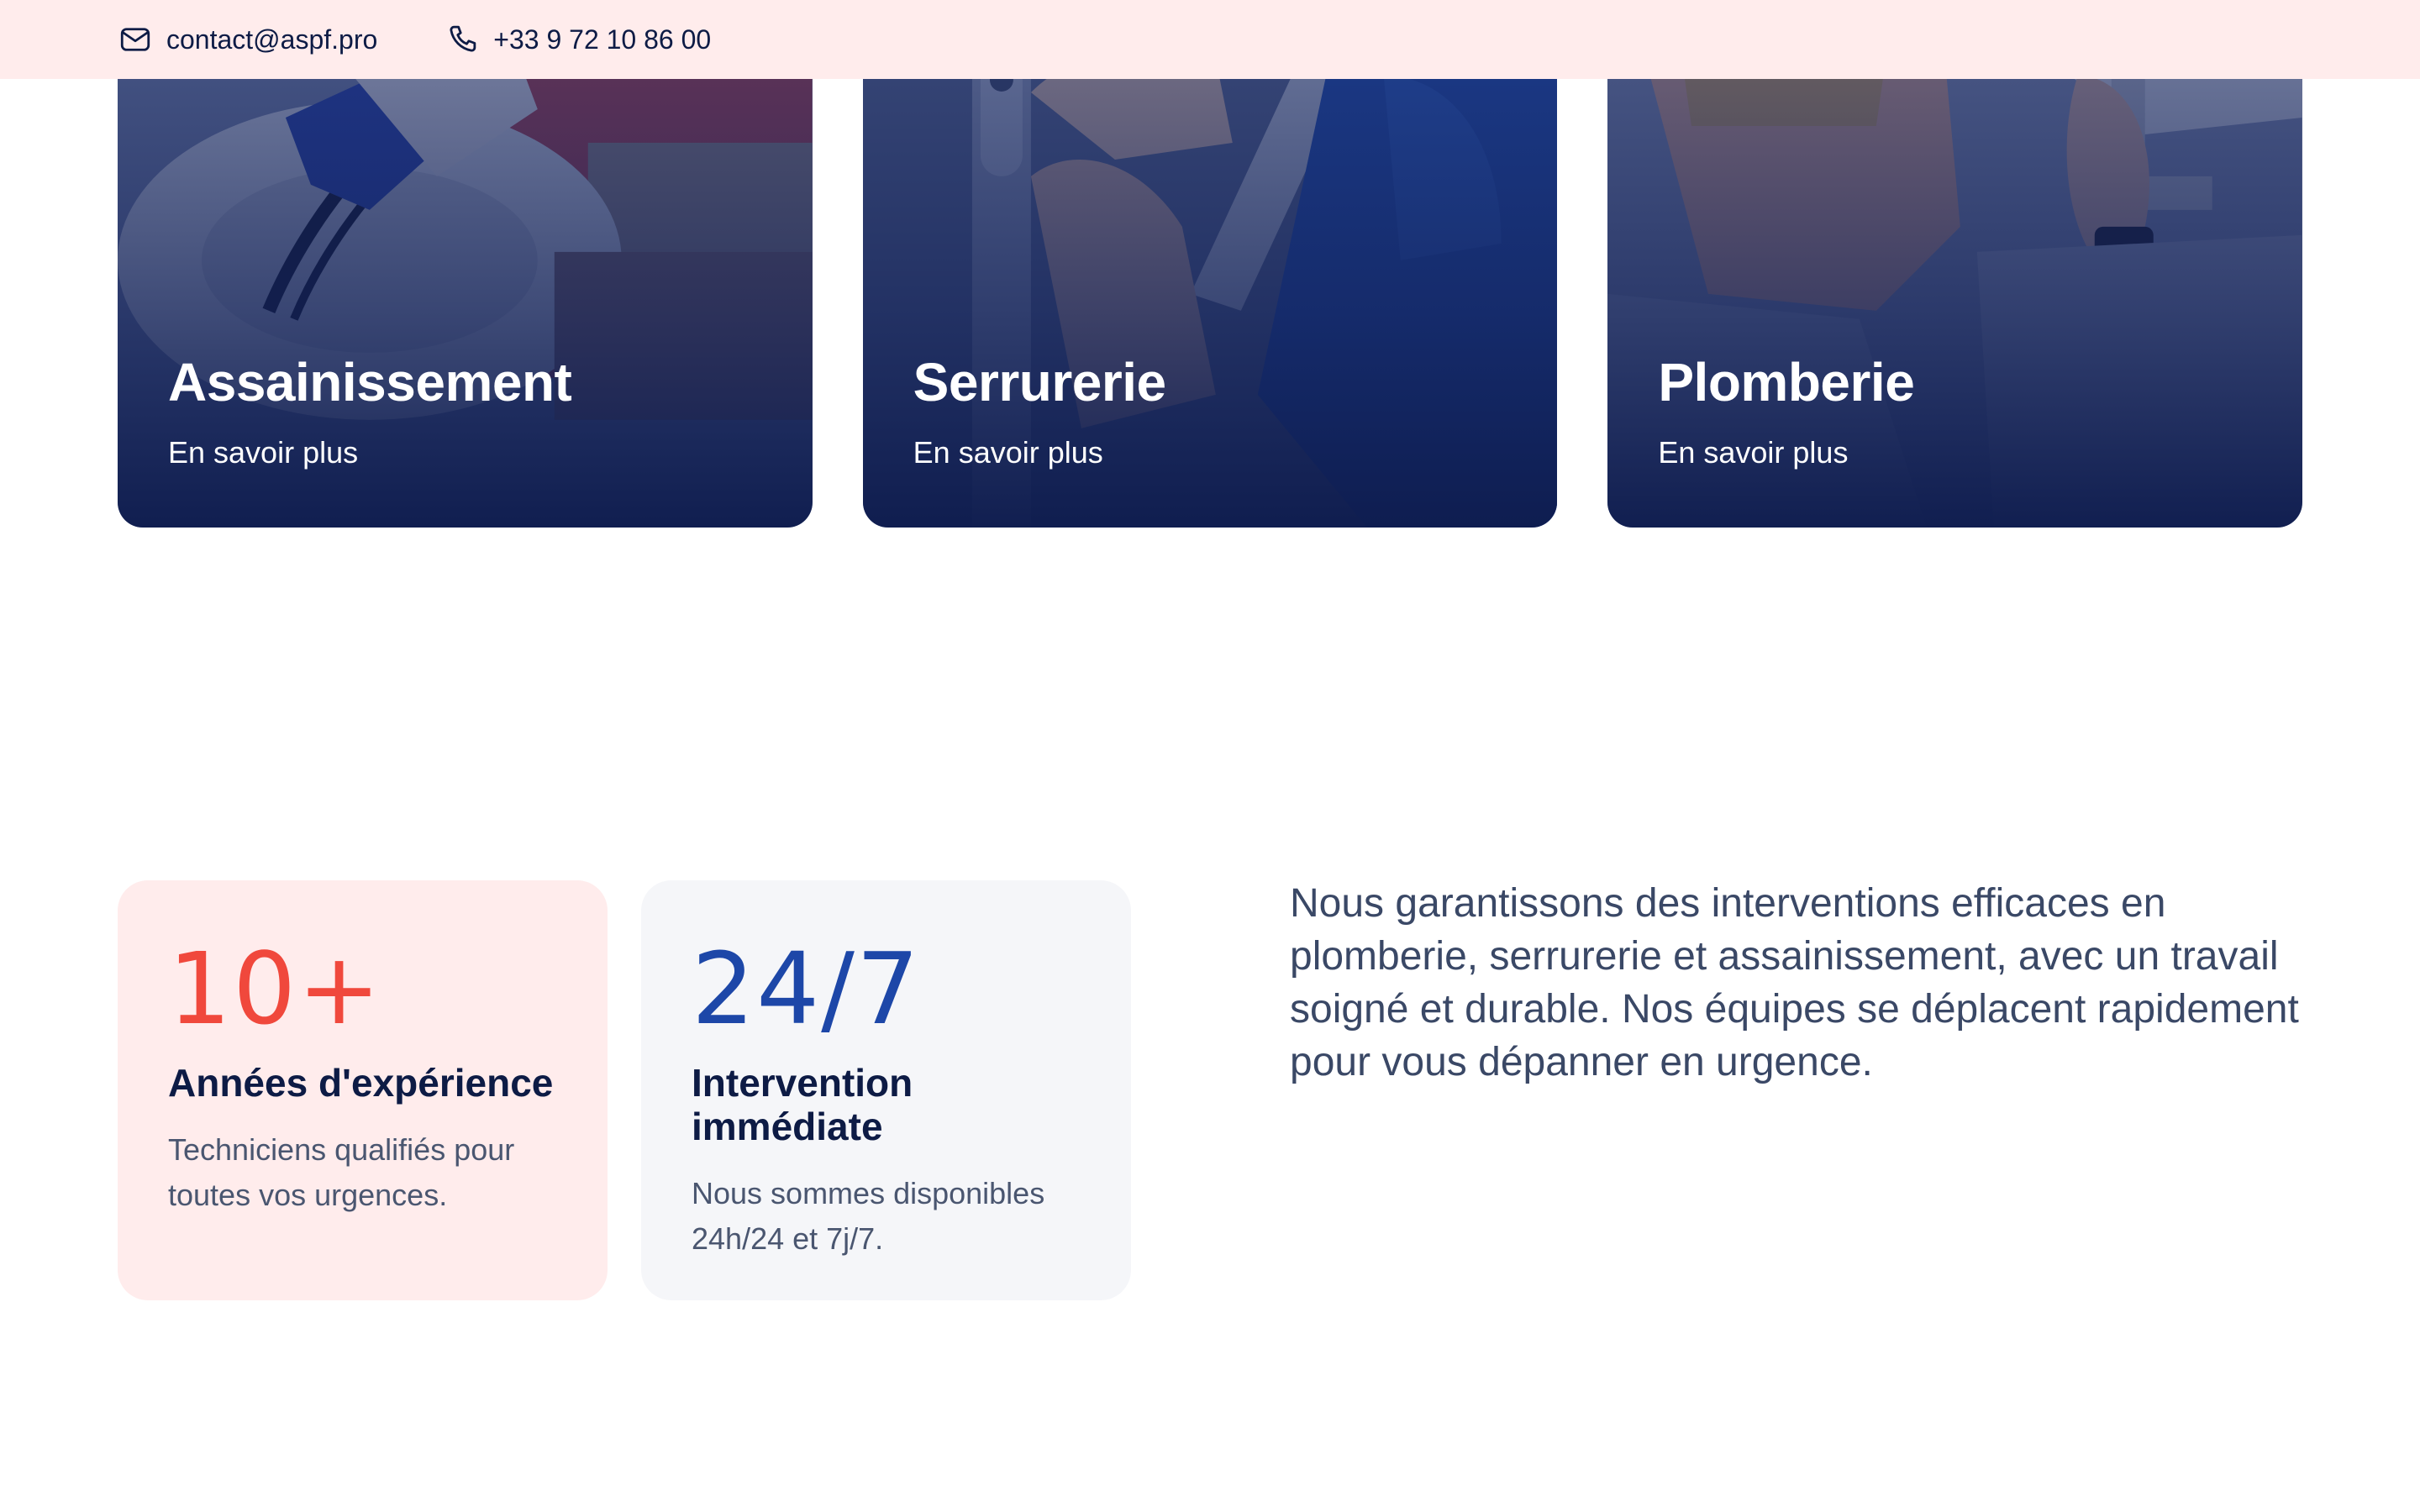 The width and height of the screenshot is (2420, 1512). Describe the element at coordinates (465, 285) in the screenshot. I see `service-card-assainissement: Assainissement En savoir plus` at that location.